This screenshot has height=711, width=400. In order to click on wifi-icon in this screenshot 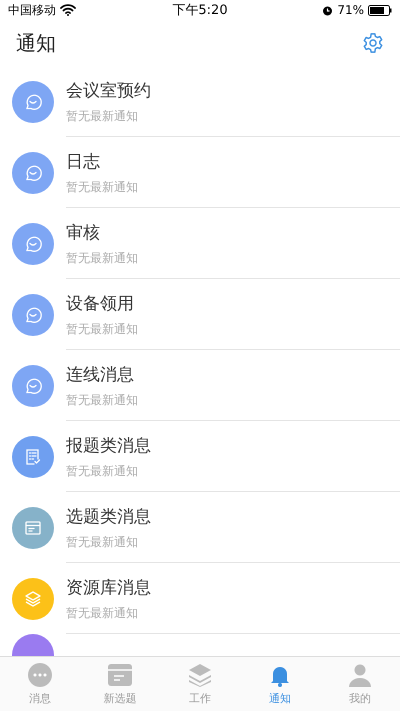, I will do `click(68, 10)`.